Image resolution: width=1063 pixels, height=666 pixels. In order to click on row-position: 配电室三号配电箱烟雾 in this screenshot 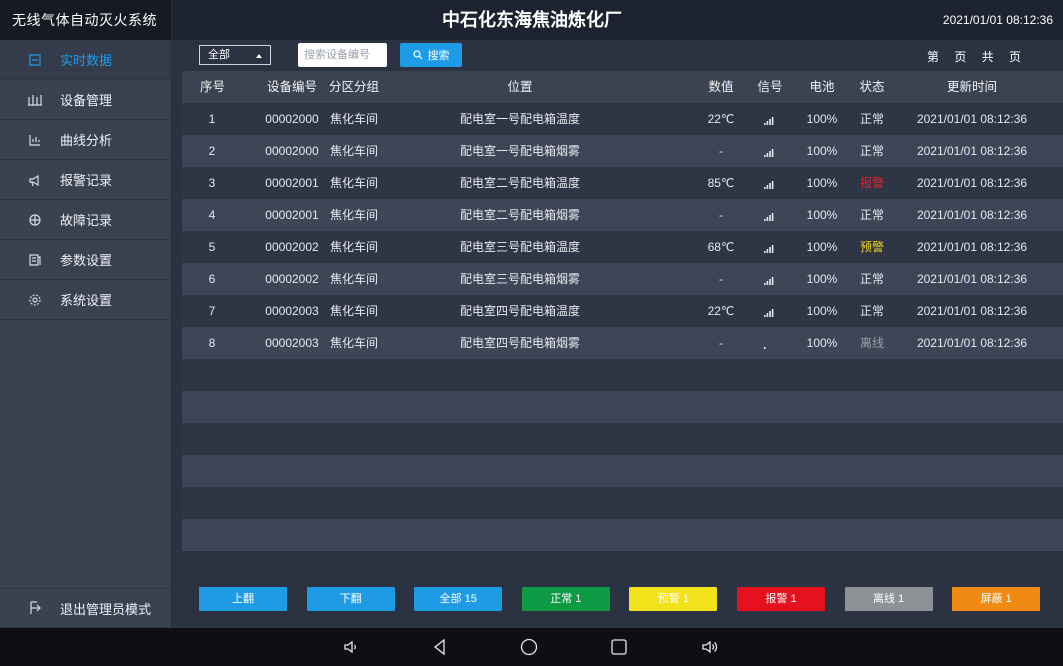, I will do `click(519, 279)`.